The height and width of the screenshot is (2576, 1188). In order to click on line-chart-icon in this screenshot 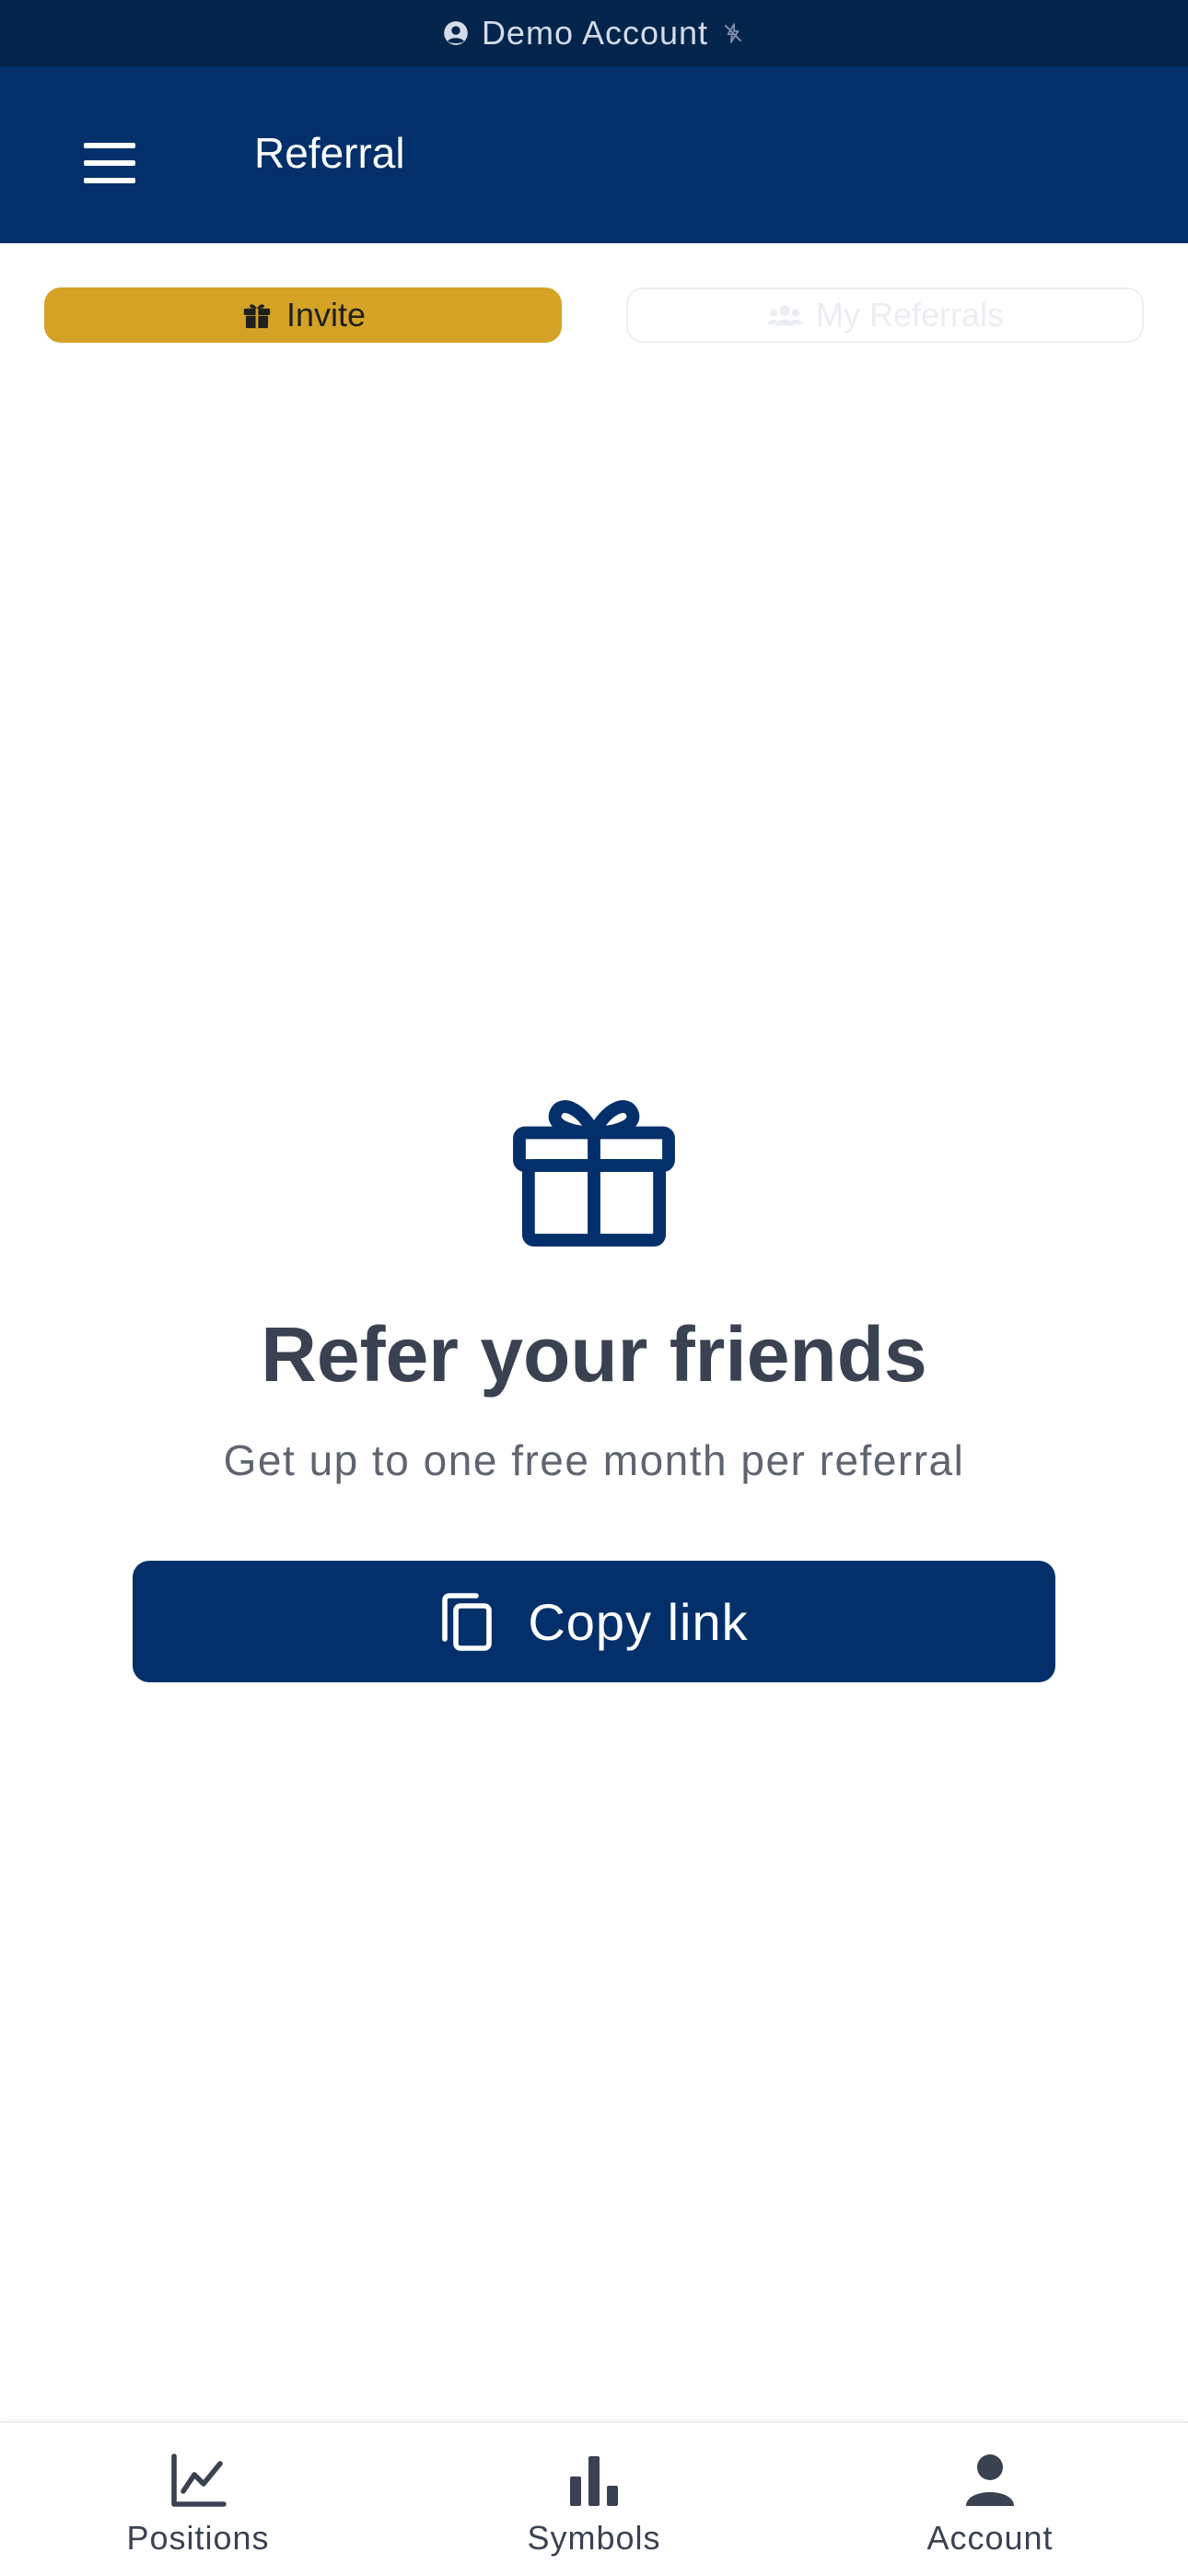, I will do `click(199, 2480)`.